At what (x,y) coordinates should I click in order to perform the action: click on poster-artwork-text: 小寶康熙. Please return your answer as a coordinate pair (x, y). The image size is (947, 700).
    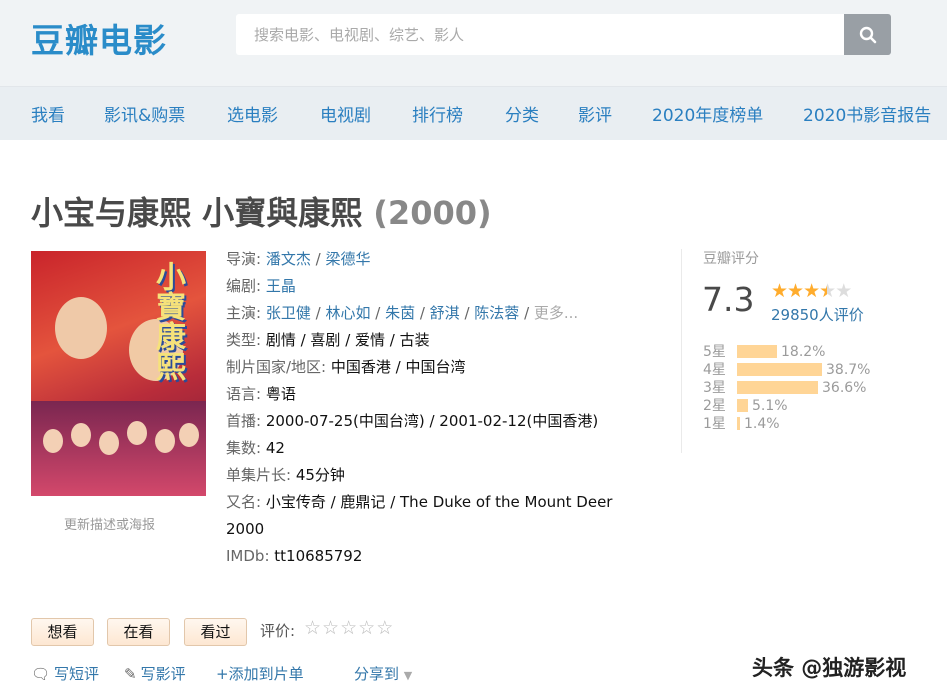
    Looking at the image, I should click on (167, 321).